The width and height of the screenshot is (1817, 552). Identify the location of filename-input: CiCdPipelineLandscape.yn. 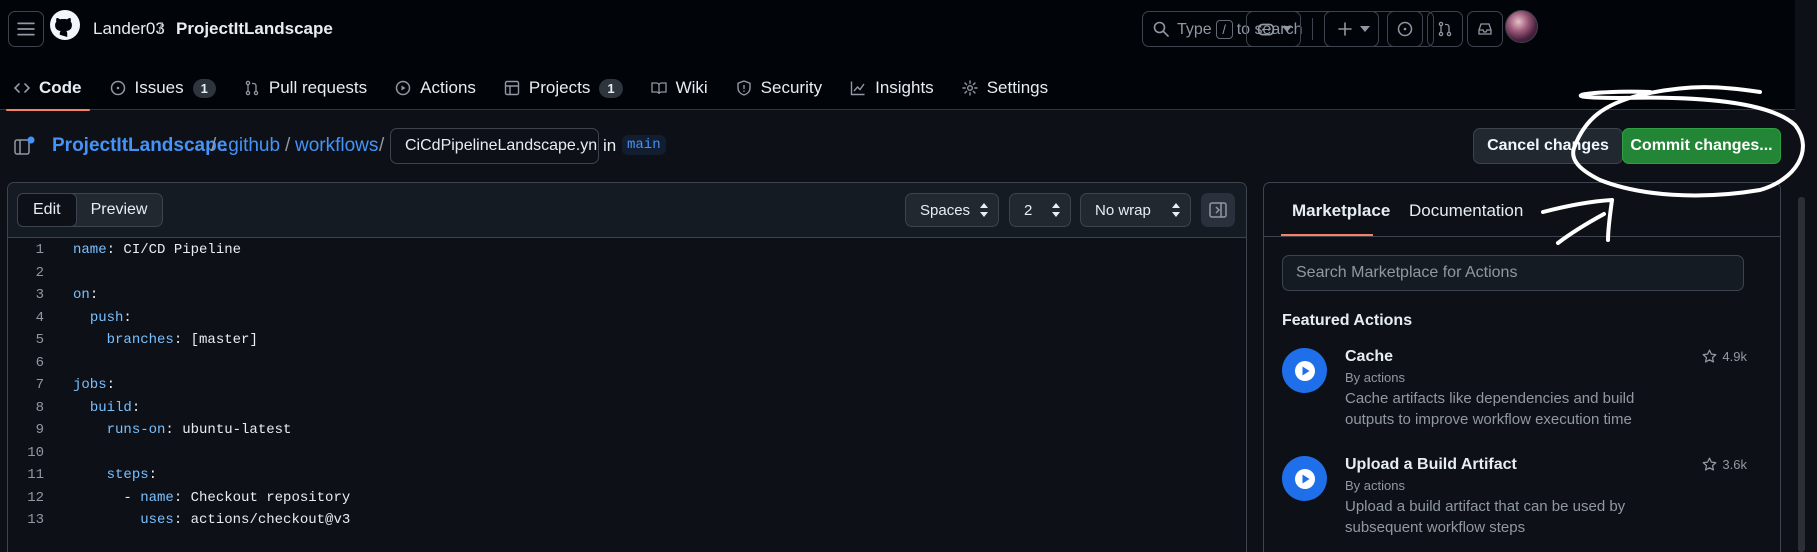
(494, 146).